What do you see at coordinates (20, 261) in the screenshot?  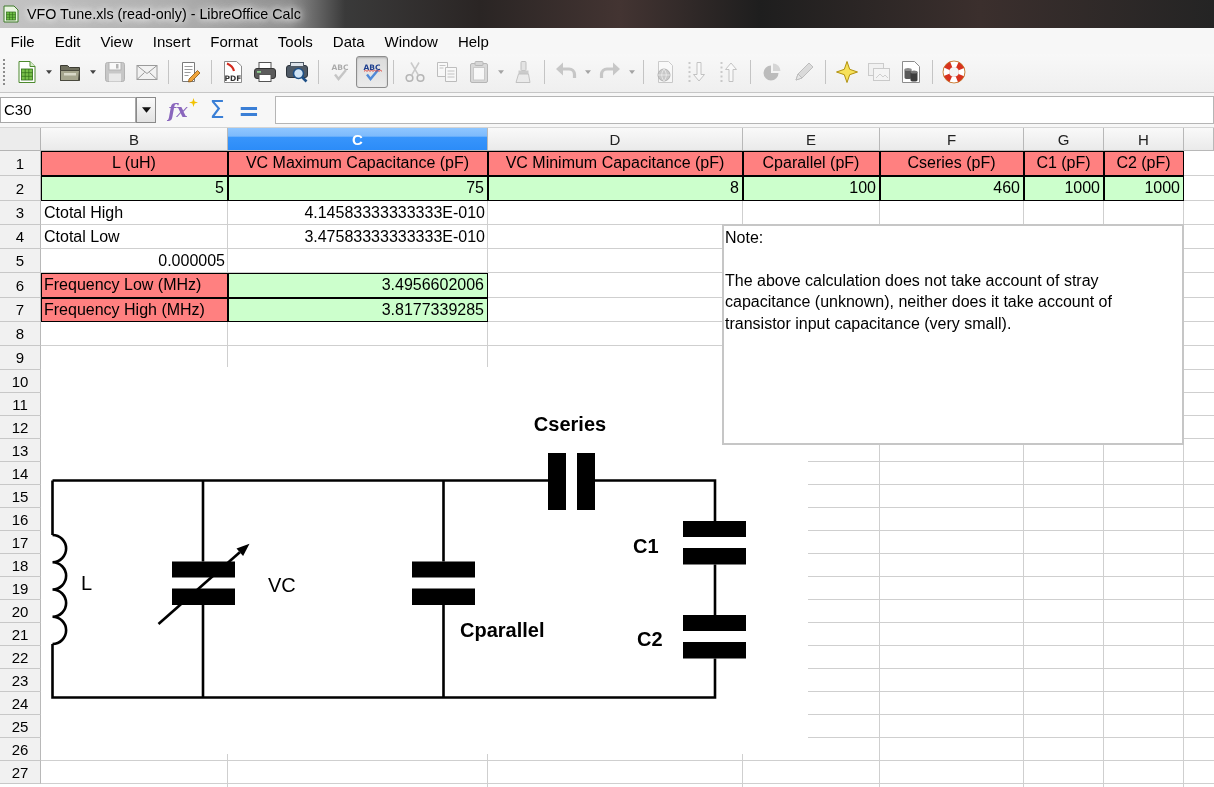 I see `row-header: 5` at bounding box center [20, 261].